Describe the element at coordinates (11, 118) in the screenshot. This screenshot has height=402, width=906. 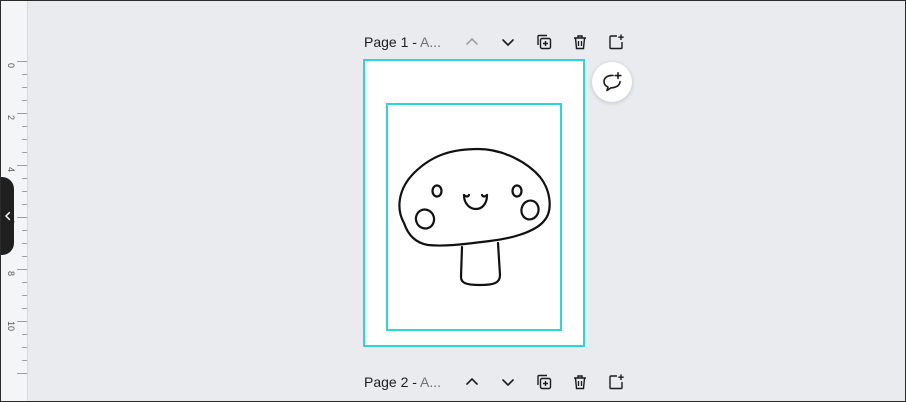
I see `ruler-label: 2` at that location.